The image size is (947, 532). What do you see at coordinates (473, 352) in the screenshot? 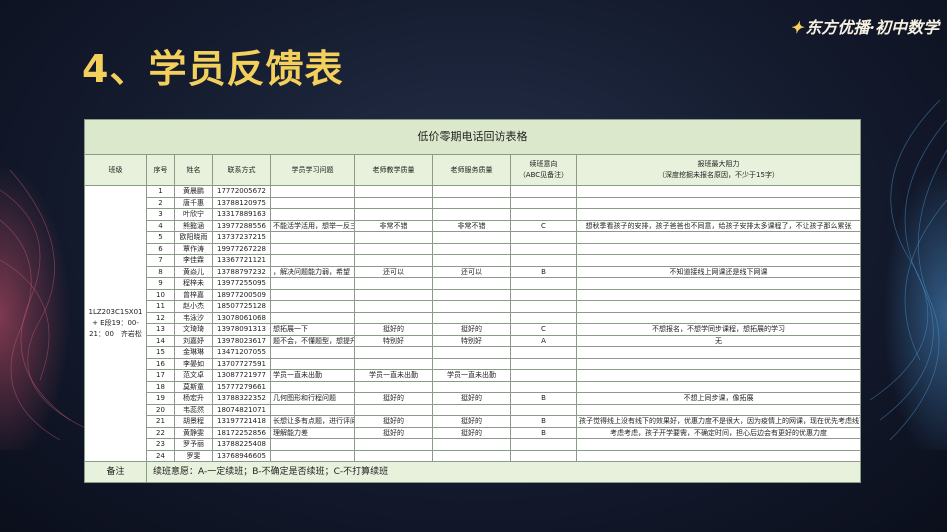
I see `table-row: 15 金琳琳 13471207055` at bounding box center [473, 352].